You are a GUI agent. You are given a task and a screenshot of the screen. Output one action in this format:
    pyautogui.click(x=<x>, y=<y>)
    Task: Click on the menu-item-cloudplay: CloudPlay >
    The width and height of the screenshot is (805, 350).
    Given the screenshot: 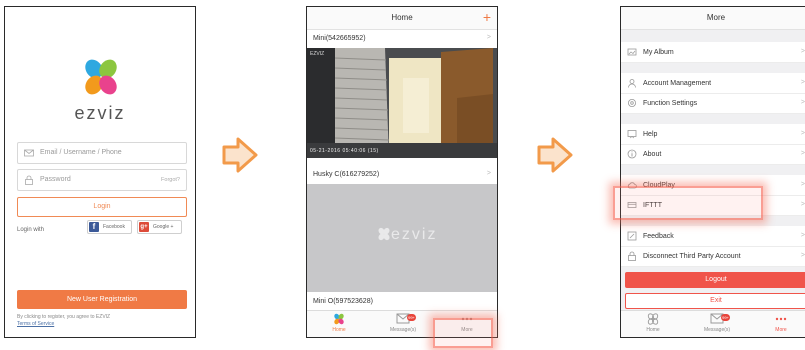 What is the action you would take?
    pyautogui.click(x=713, y=186)
    